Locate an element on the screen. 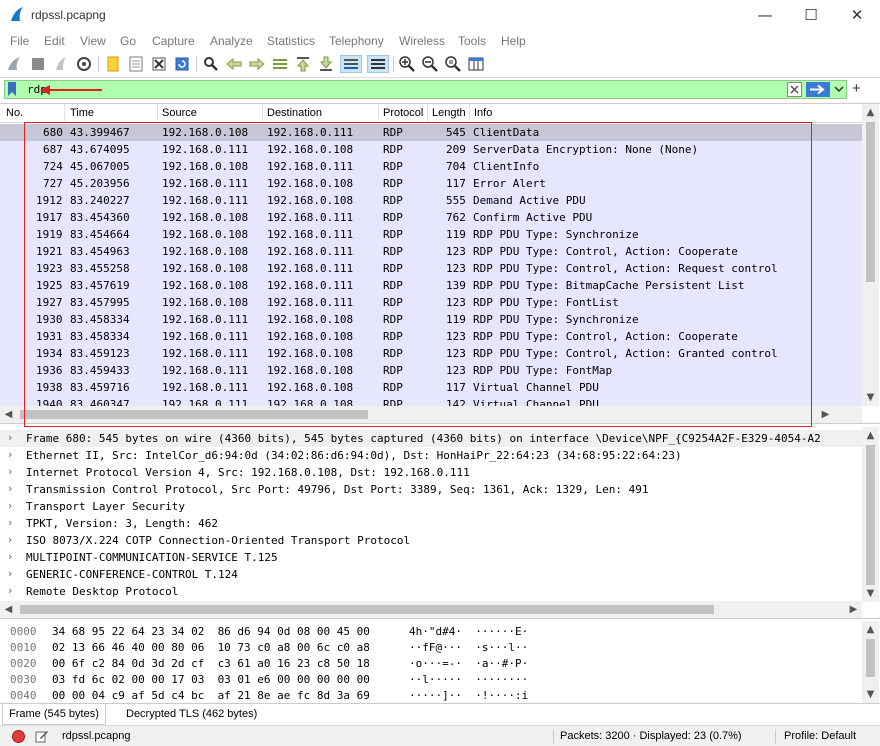 The width and height of the screenshot is (880, 746). hex-vertical-scrollbar: ▲ ▼ is located at coordinates (870, 662).